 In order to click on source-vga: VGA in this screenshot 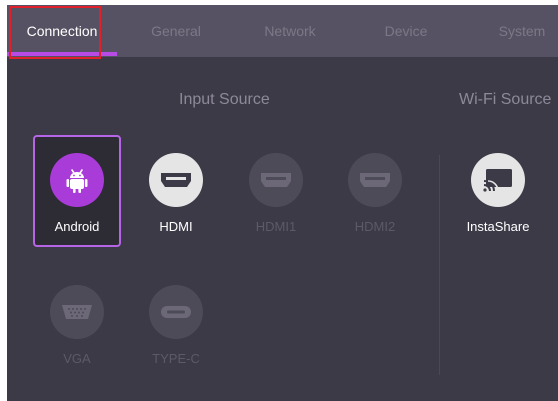, I will do `click(77, 323)`.